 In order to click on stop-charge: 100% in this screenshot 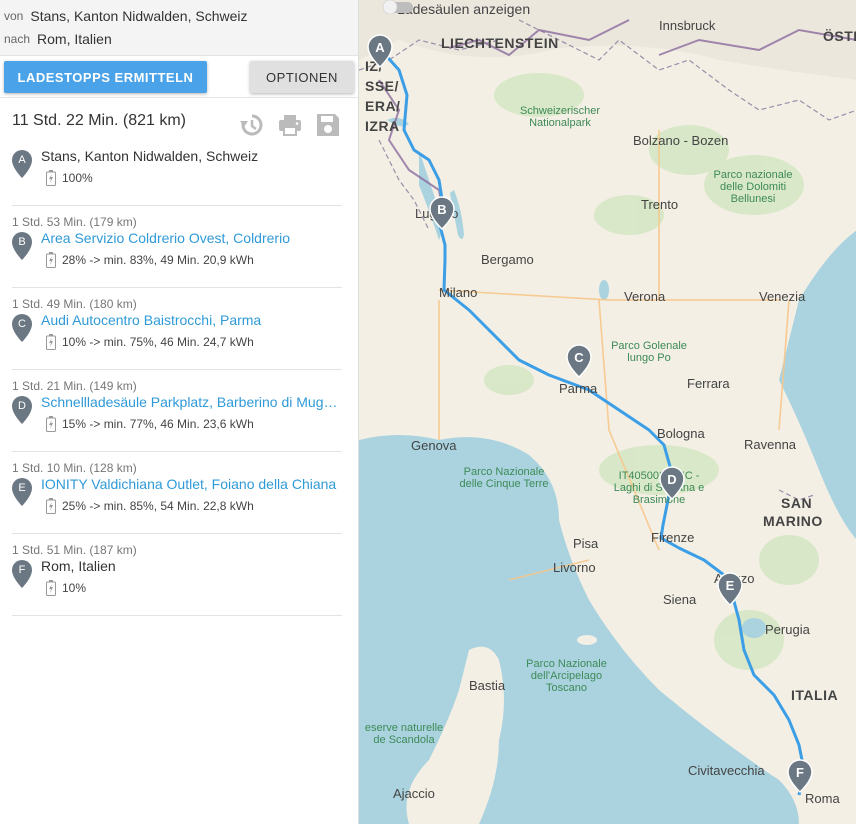, I will do `click(69, 178)`.